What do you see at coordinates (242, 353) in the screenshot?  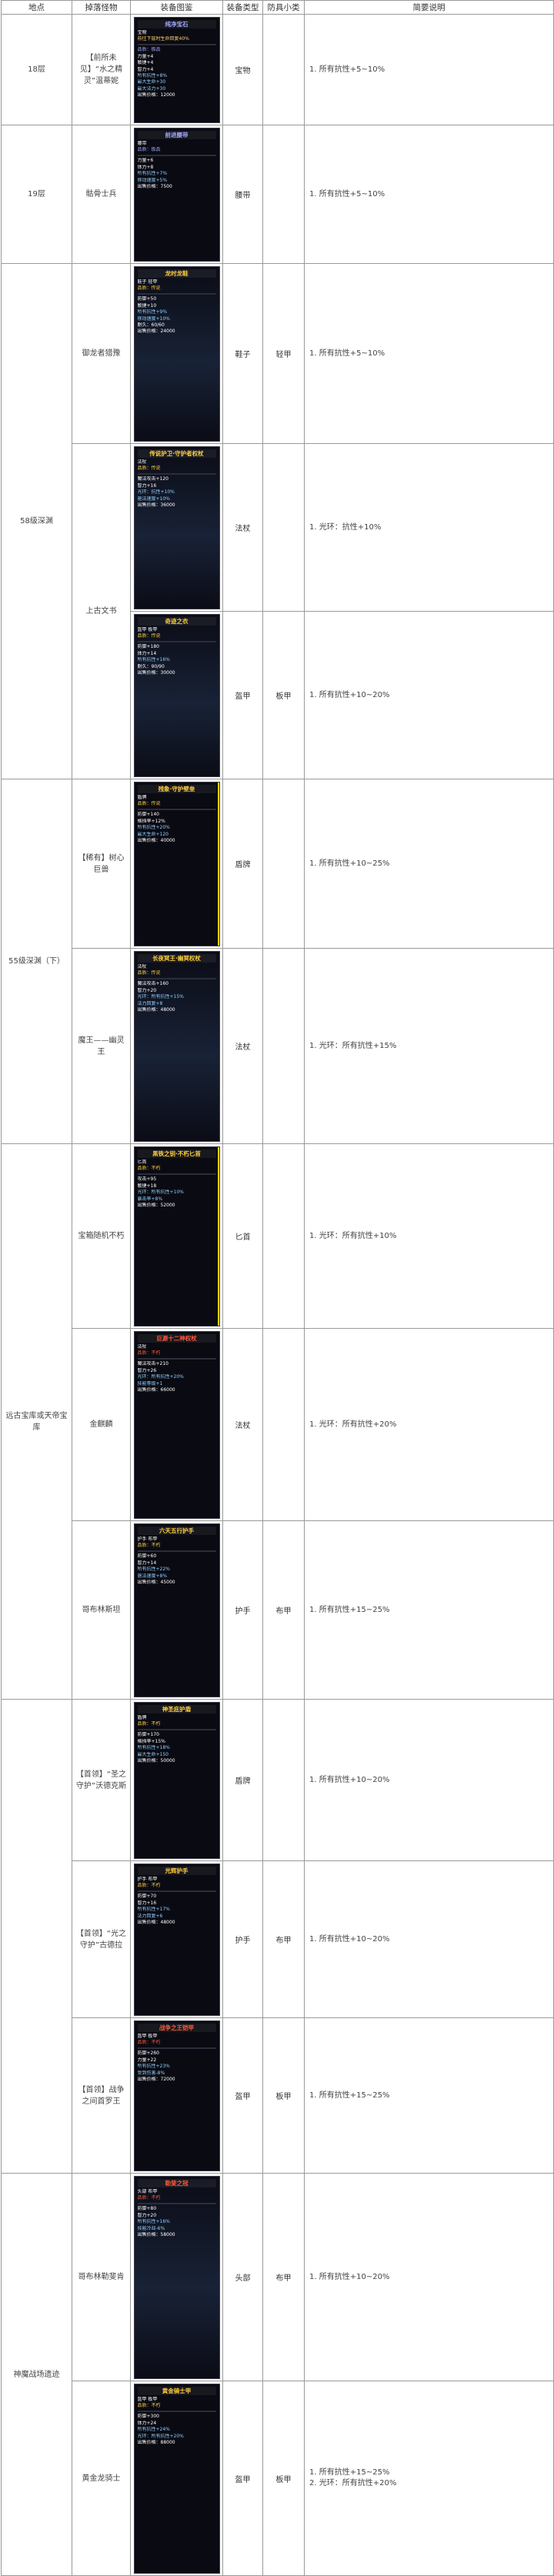 I see `type-cell: 鞋子` at bounding box center [242, 353].